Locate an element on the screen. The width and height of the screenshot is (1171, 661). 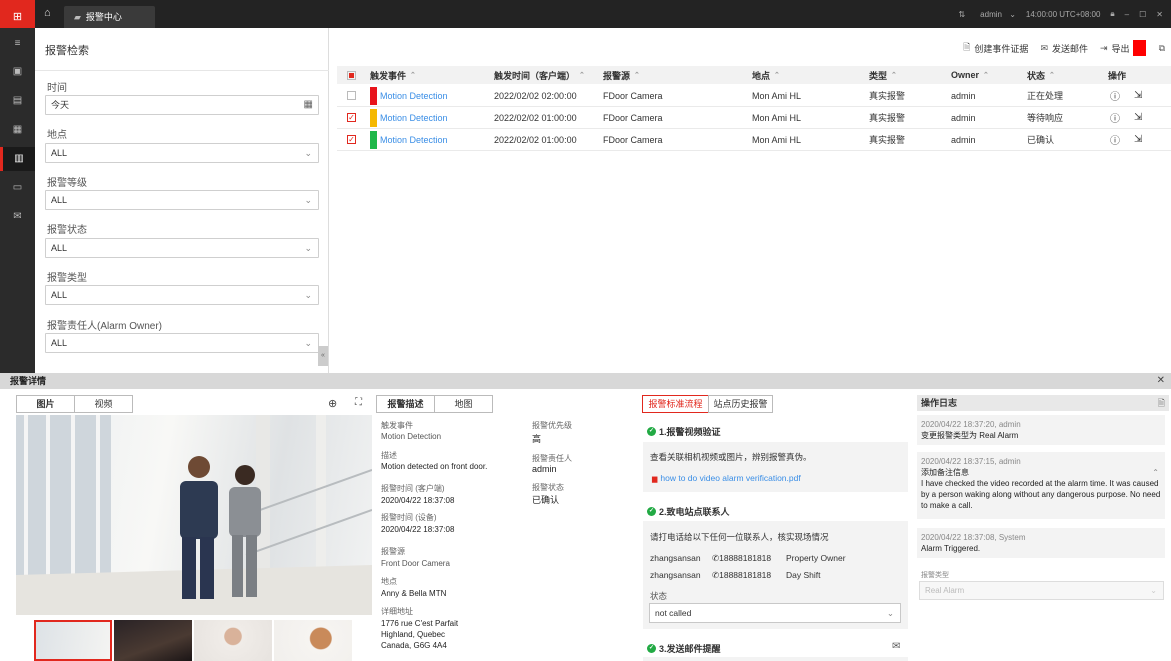
state-select: not called ⌄ is located at coordinates (775, 613).